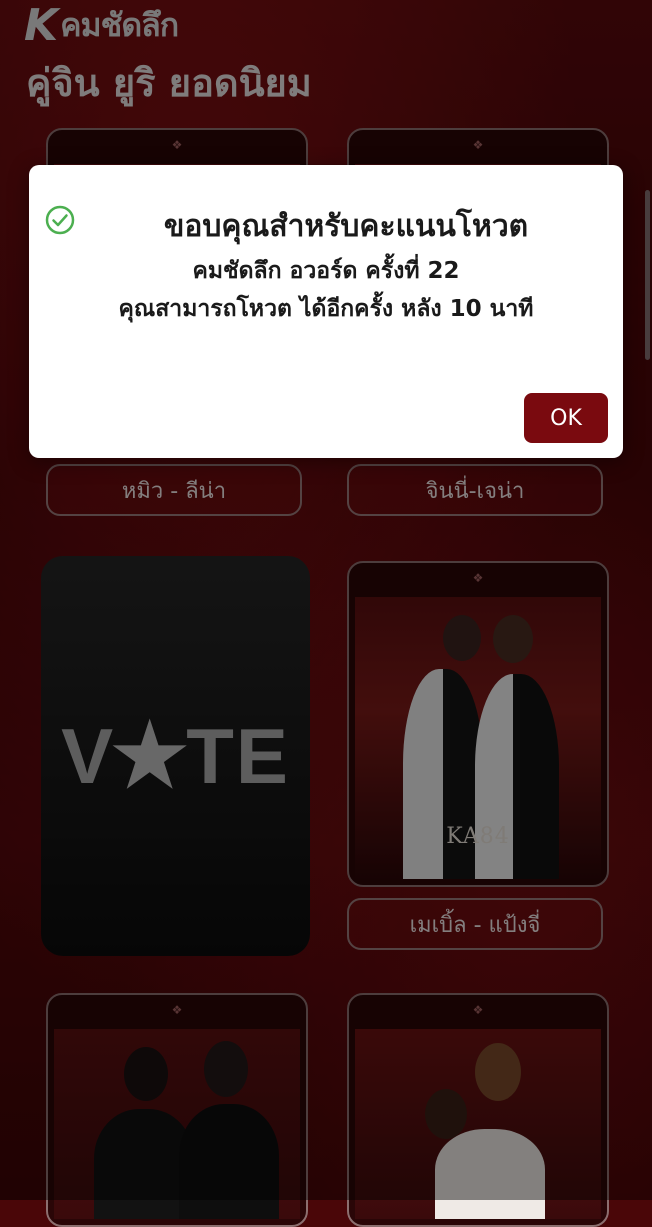 The image size is (652, 1227). I want to click on dialog-title: ขอบคุณสำหรับคะแนนโหวต, so click(346, 226).